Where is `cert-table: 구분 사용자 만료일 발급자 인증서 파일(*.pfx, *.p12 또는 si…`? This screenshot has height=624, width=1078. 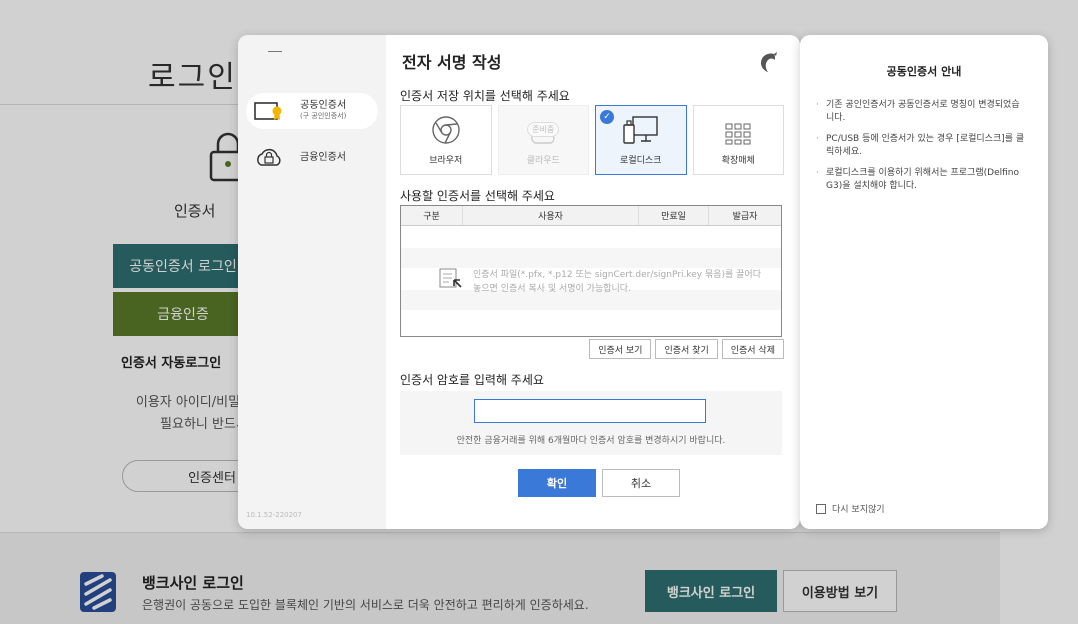 cert-table: 구분 사용자 만료일 발급자 인증서 파일(*.pfx, *.p12 또는 si… is located at coordinates (591, 271).